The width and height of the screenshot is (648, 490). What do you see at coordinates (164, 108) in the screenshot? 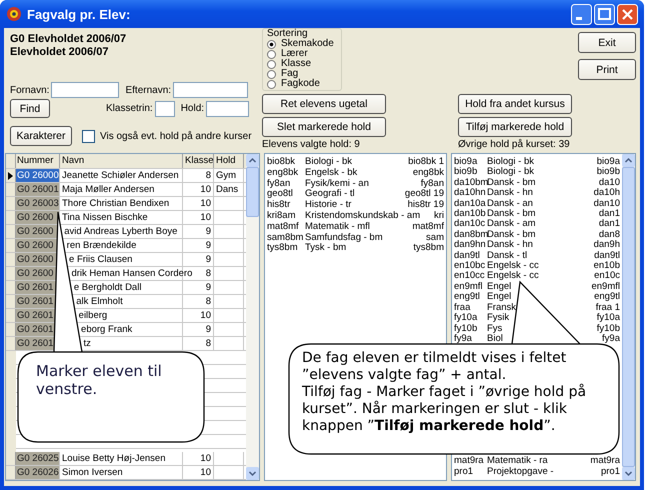
I see `grade-field` at bounding box center [164, 108].